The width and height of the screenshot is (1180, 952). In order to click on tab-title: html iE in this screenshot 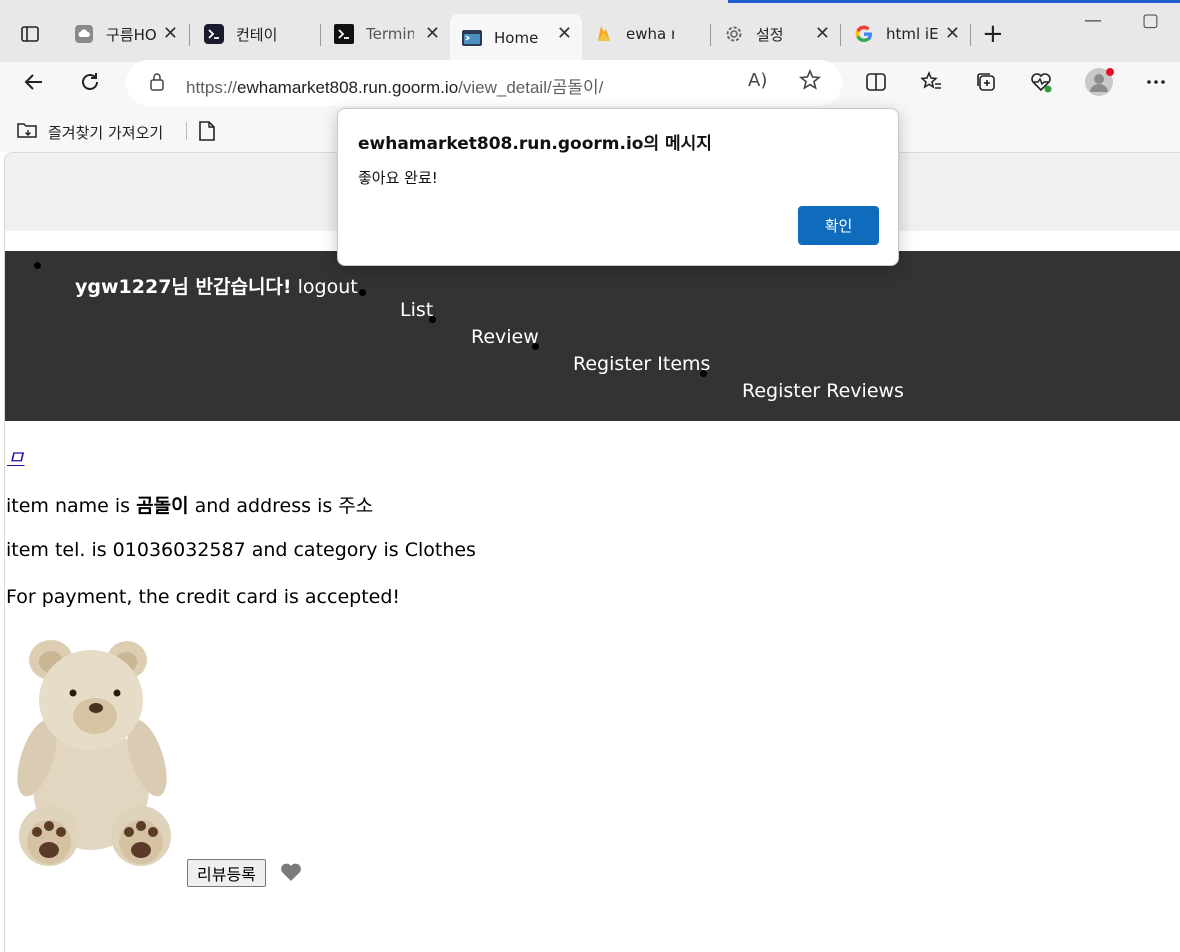, I will do `click(912, 34)`.